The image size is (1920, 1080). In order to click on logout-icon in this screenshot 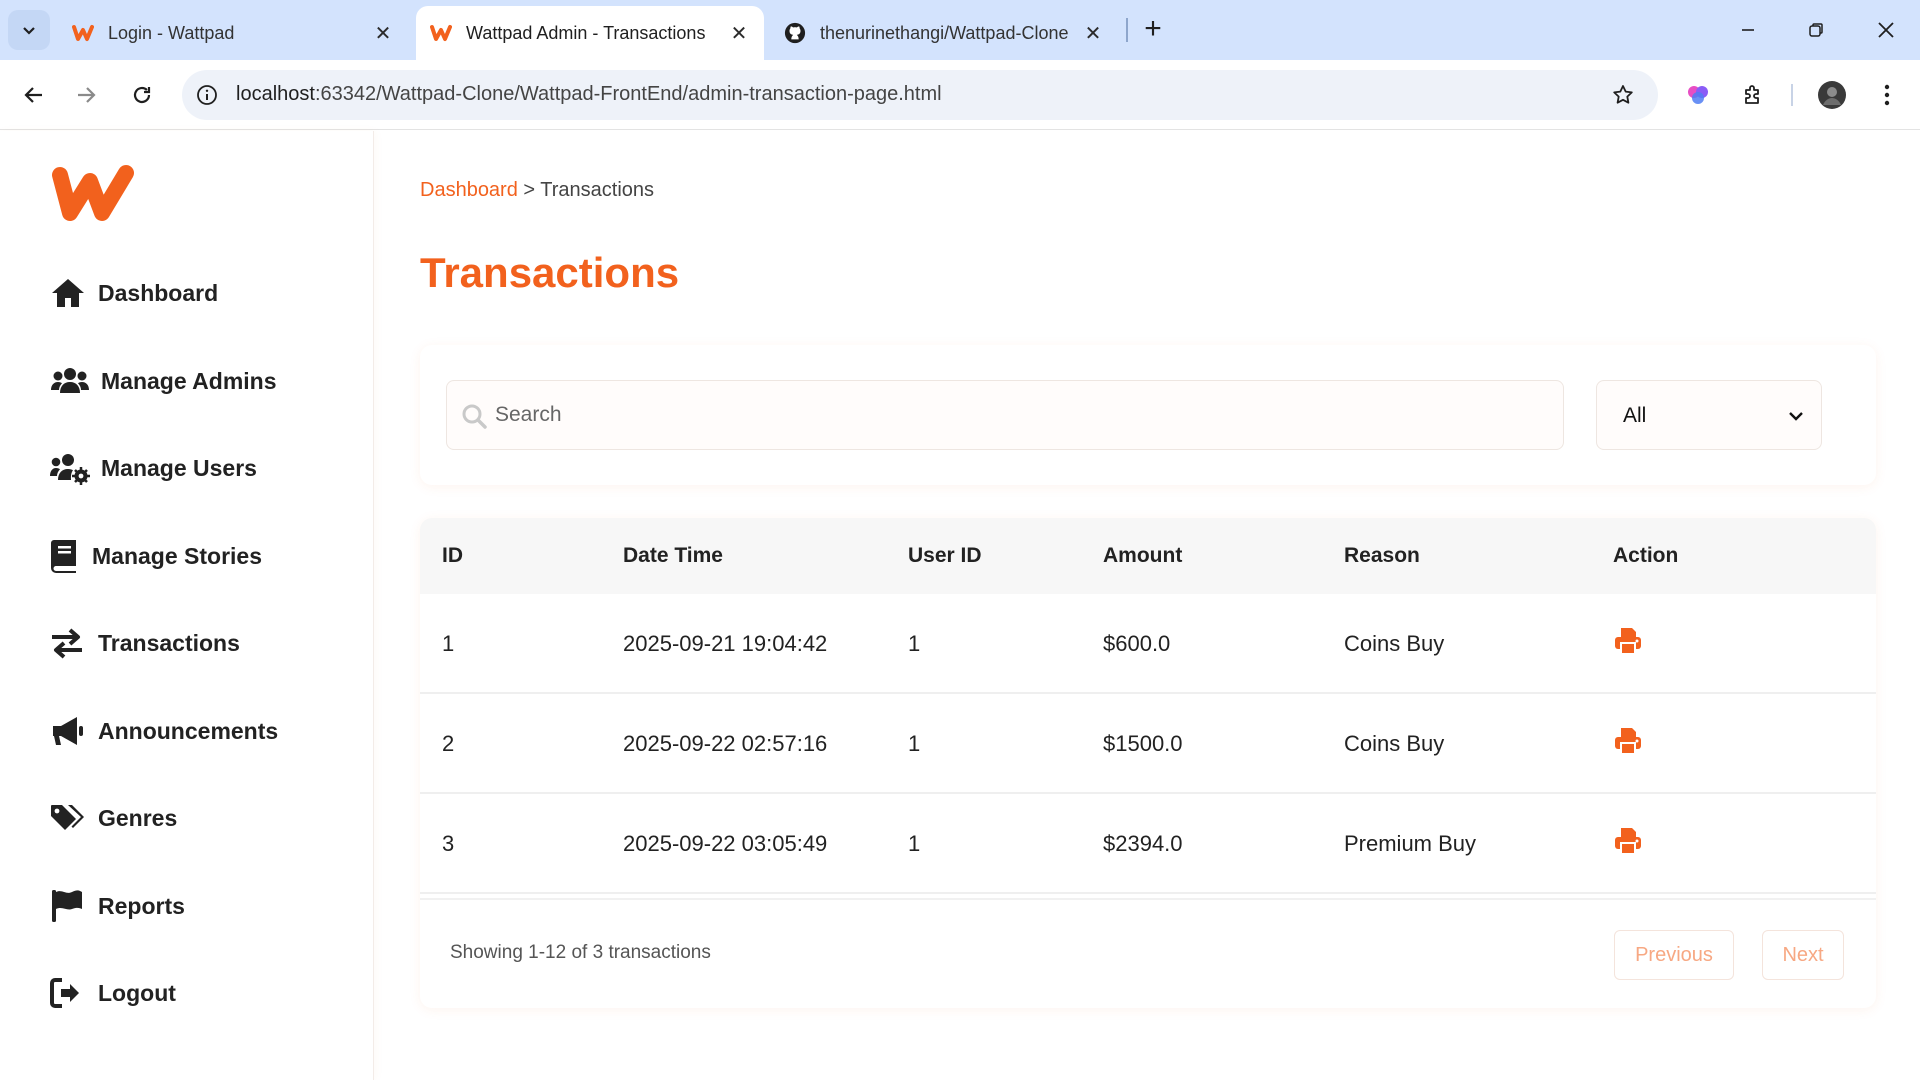, I will do `click(70, 993)`.